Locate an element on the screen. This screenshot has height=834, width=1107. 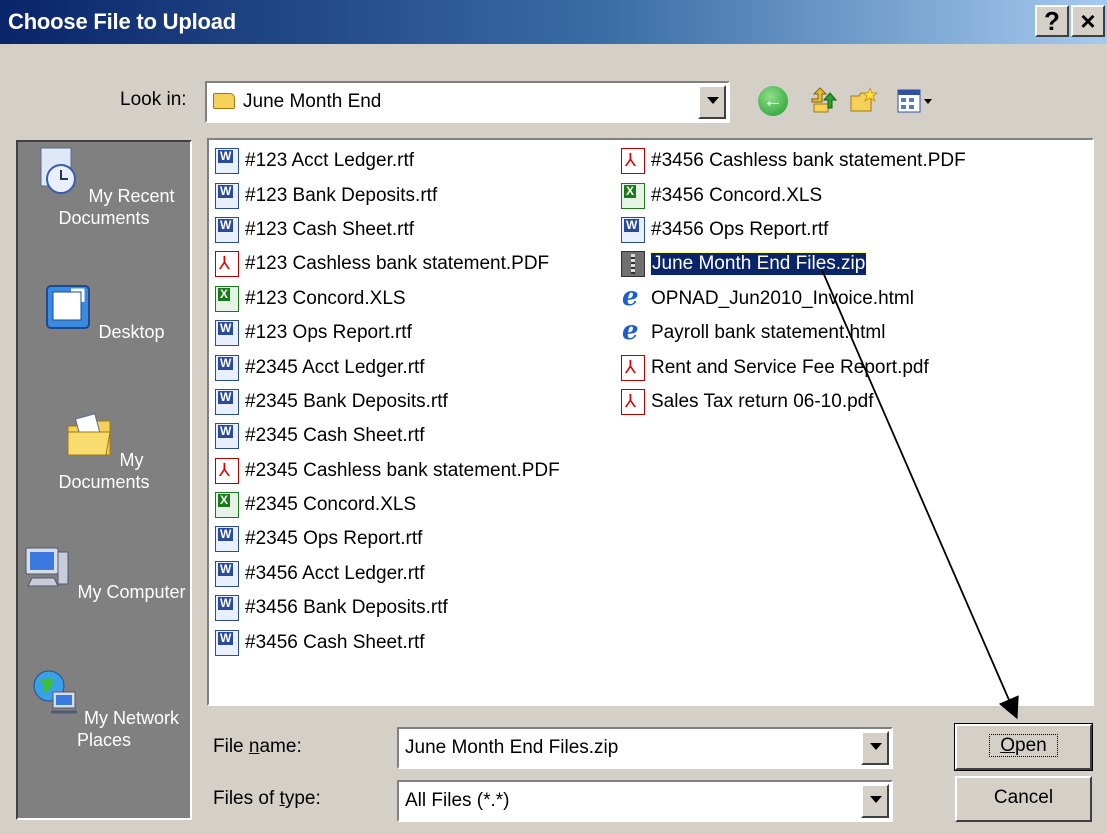
file-name: #123 Concord.XLS is located at coordinates (325, 298).